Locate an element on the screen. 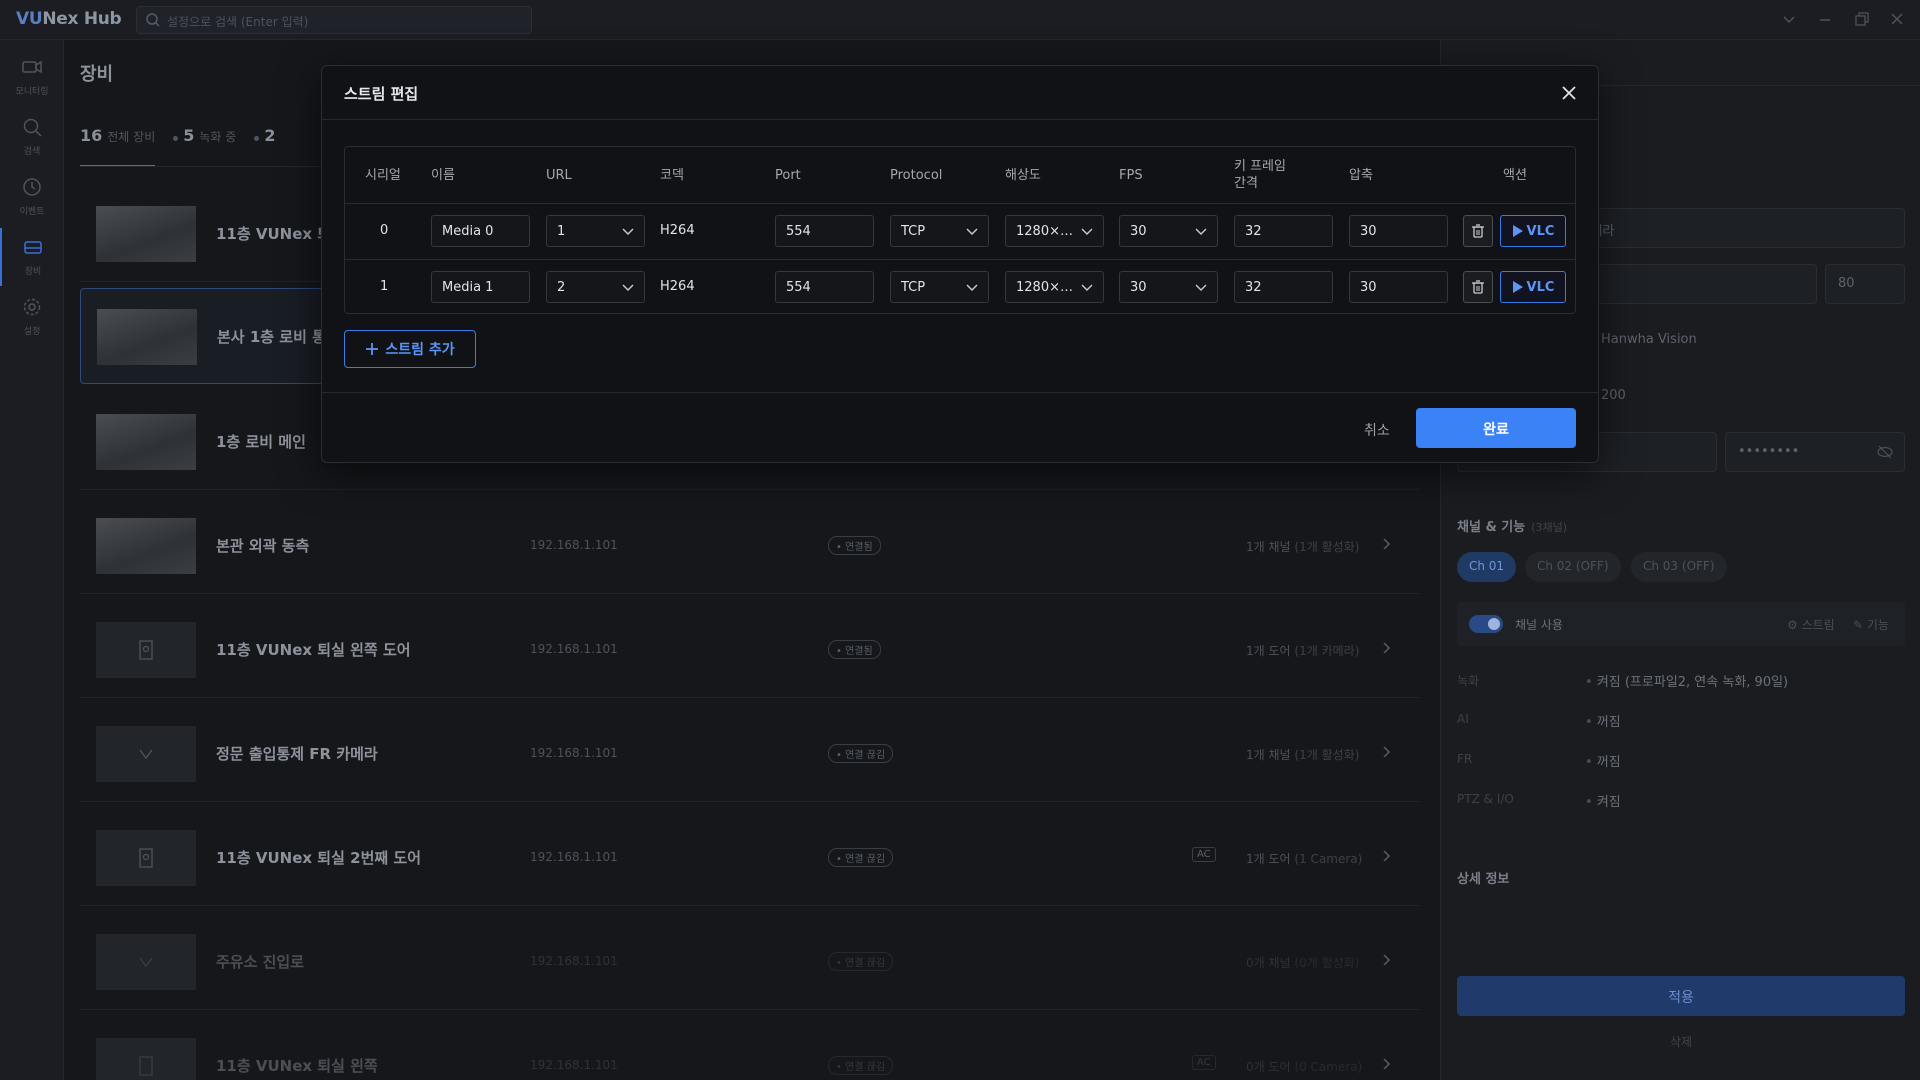 The image size is (1920, 1080). stream-link: ⚙ 스트림 is located at coordinates (1811, 624).